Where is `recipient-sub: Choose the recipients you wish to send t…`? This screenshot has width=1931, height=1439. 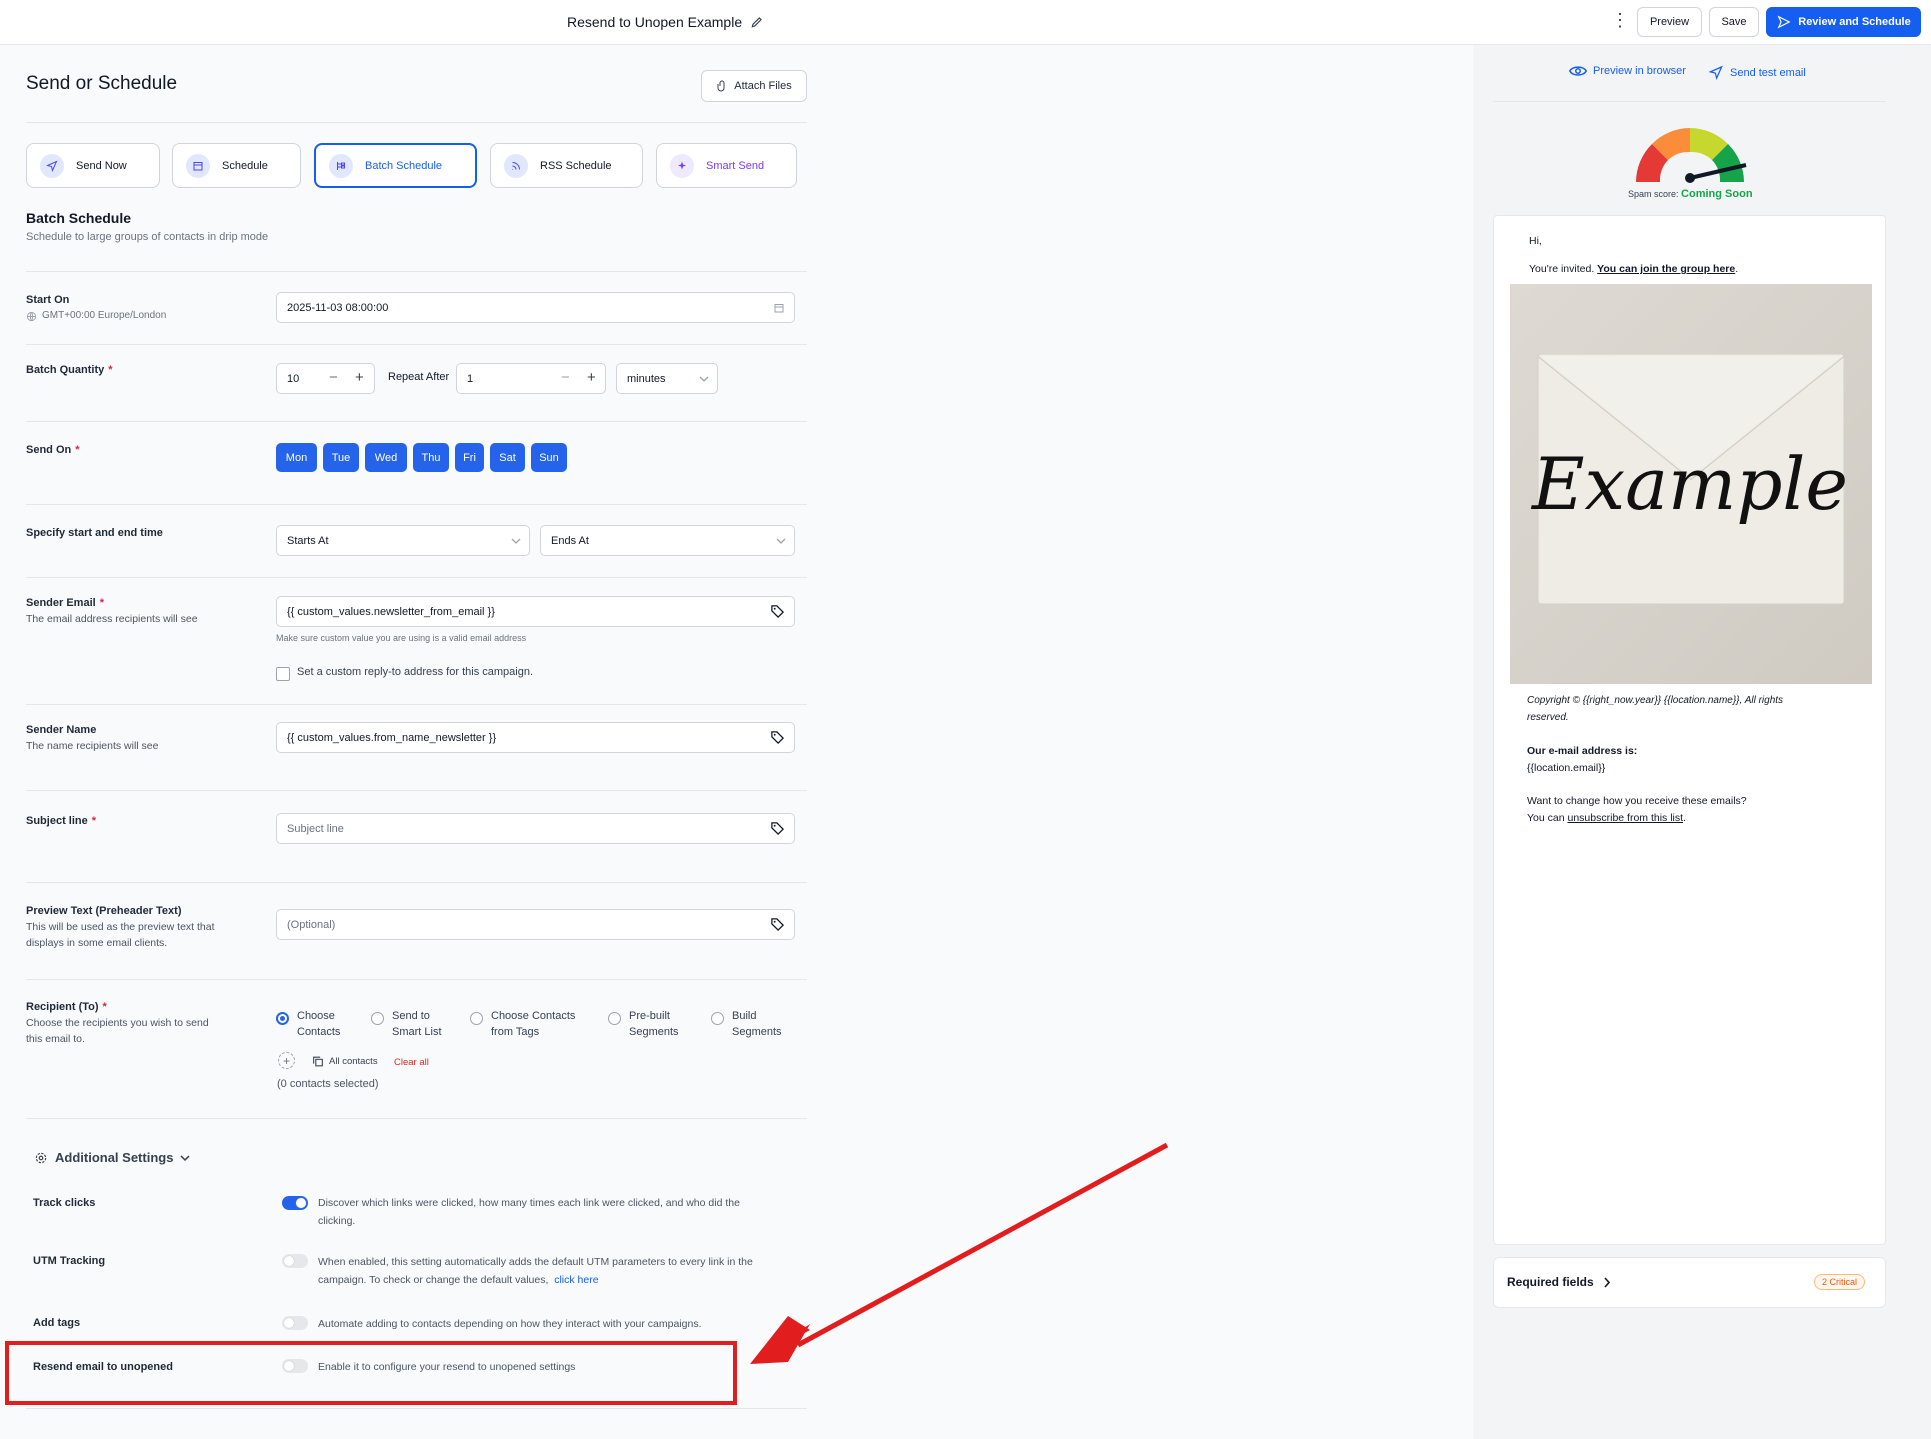
recipient-sub: Choose the recipients you wish to send t… is located at coordinates (117, 1031).